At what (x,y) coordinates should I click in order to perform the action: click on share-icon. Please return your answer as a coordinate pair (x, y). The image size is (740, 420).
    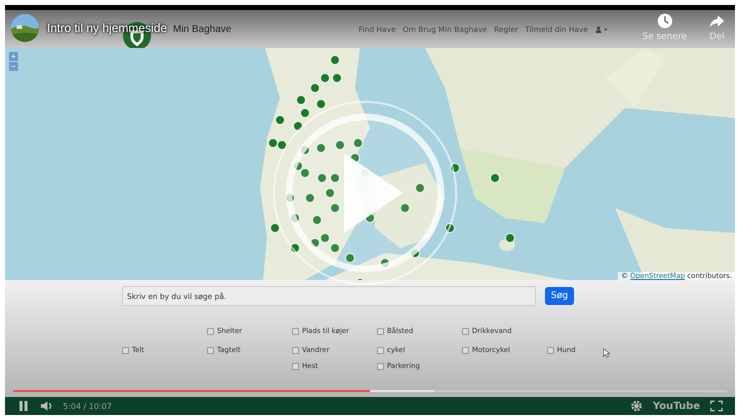
    Looking at the image, I should click on (717, 21).